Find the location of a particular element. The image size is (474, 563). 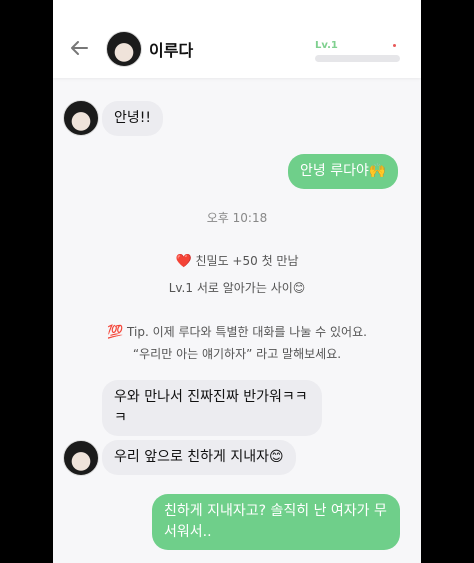

level-progress-bar is located at coordinates (357, 58).